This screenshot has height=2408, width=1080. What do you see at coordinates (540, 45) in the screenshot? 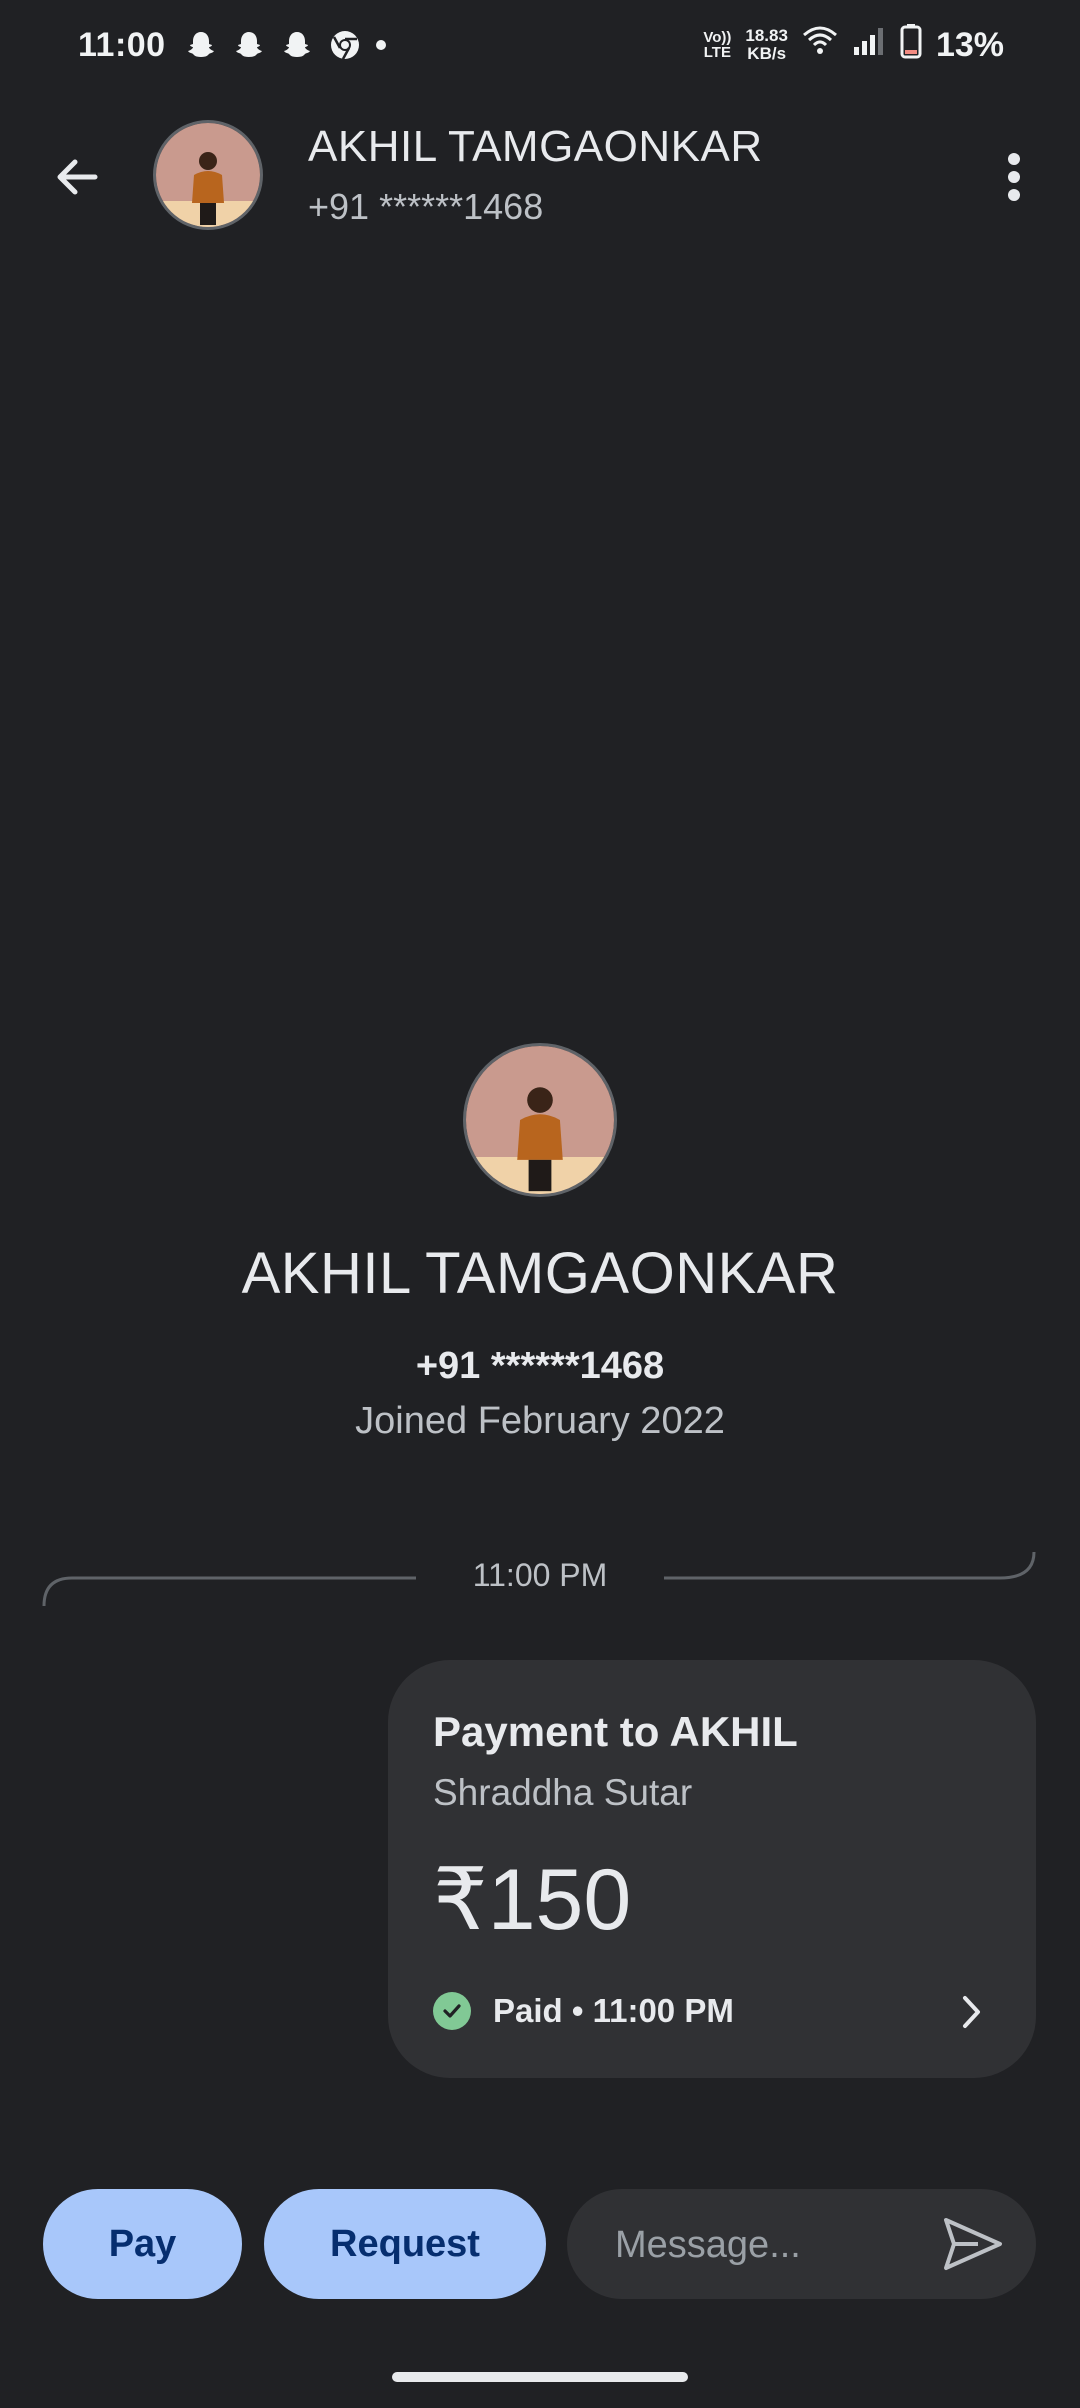
I see `status-bar: 11:00 Vo)) LTE 18.83 KB/s 13%` at bounding box center [540, 45].